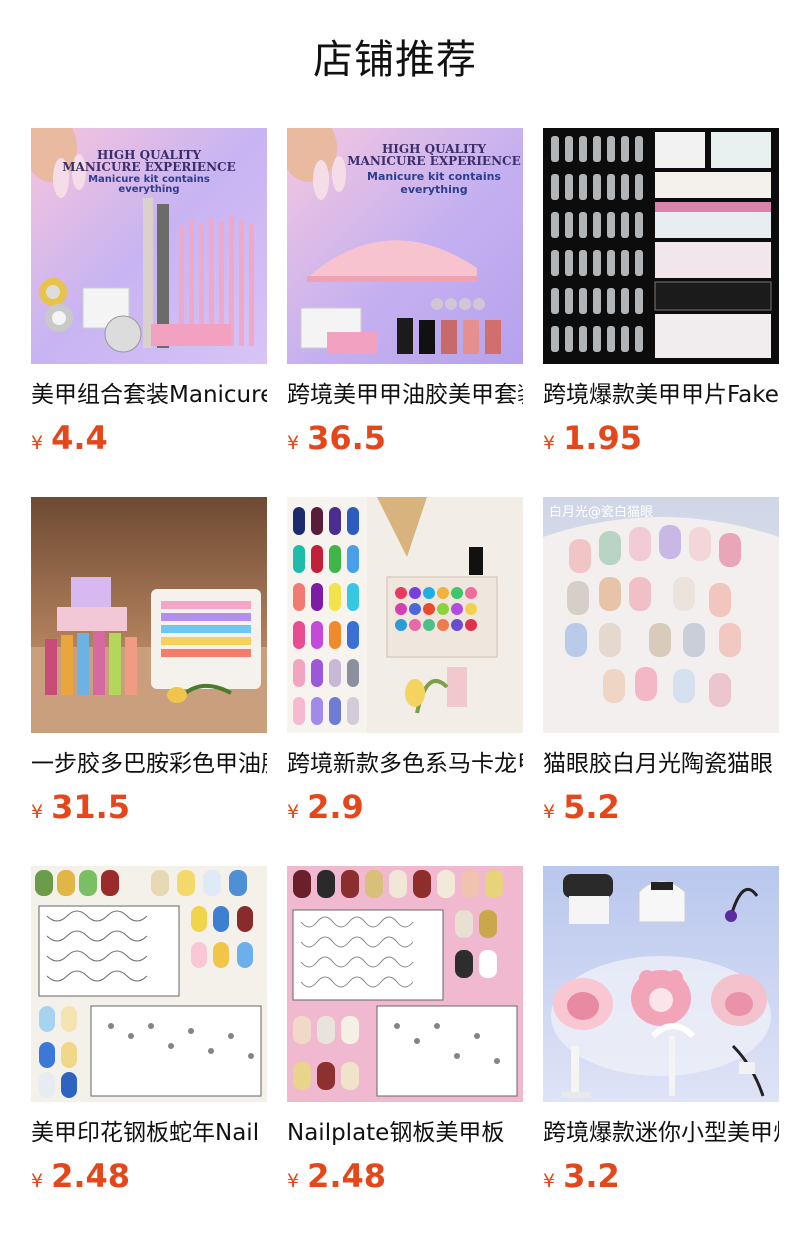 The image size is (790, 1236). Describe the element at coordinates (79, 438) in the screenshot. I see `price-value: 4.4` at that location.